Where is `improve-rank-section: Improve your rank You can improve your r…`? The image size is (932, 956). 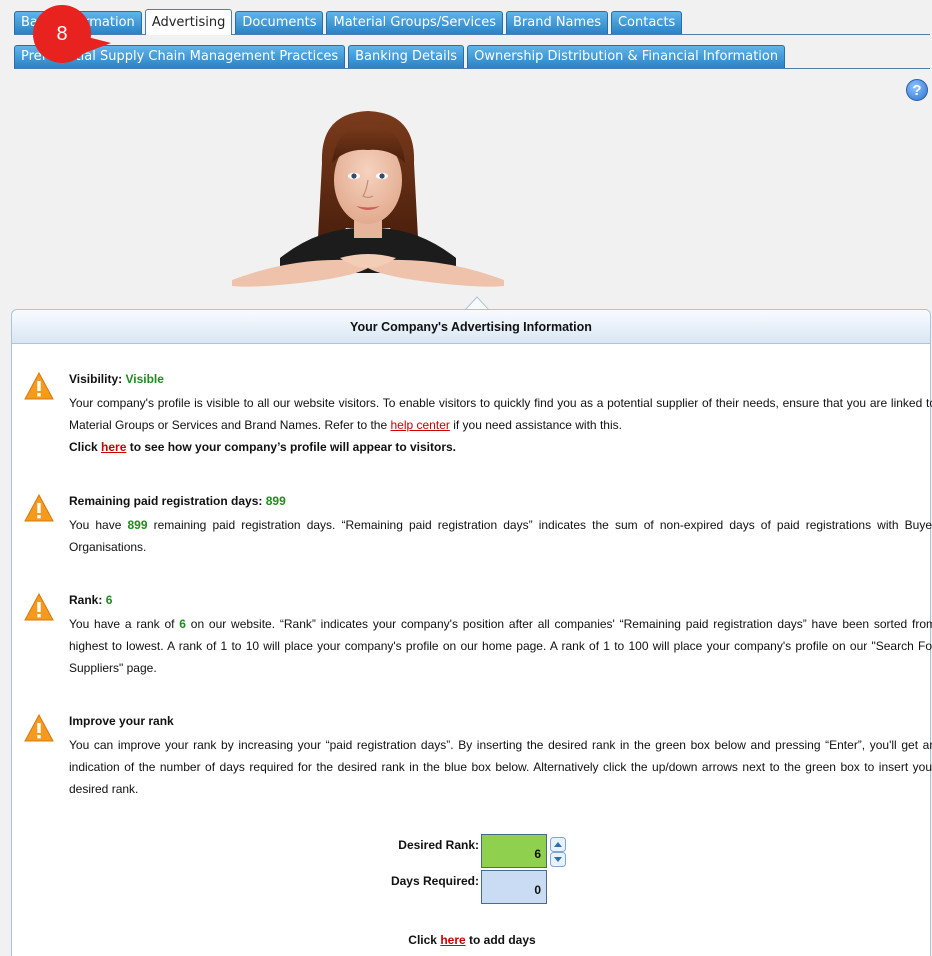 improve-rank-section: Improve your rank You can improve your r… is located at coordinates (478, 761).